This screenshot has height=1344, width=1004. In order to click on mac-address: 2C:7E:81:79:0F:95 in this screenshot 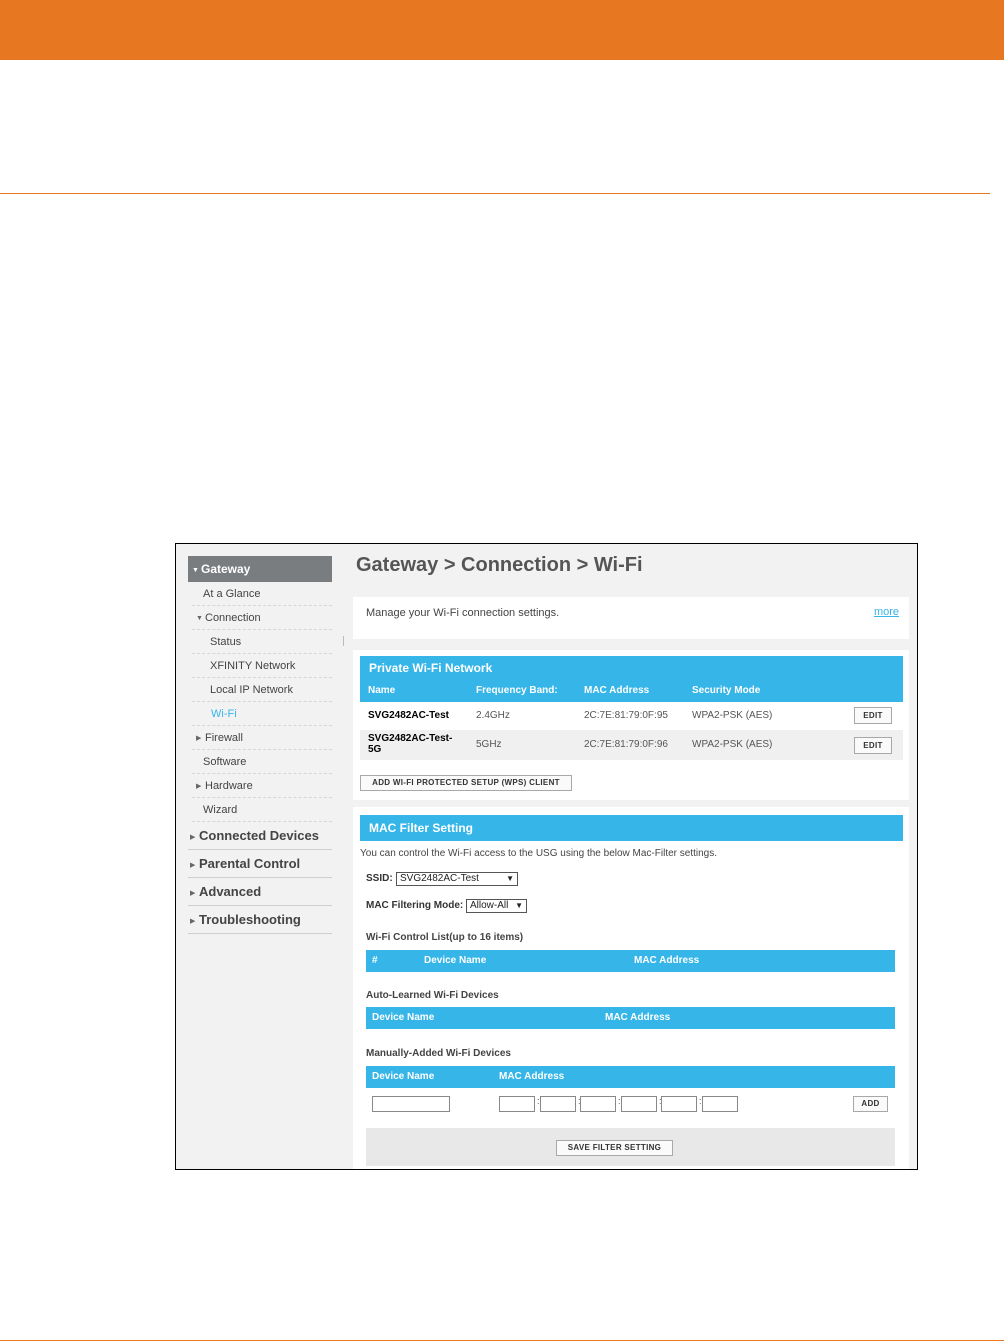, I will do `click(626, 715)`.